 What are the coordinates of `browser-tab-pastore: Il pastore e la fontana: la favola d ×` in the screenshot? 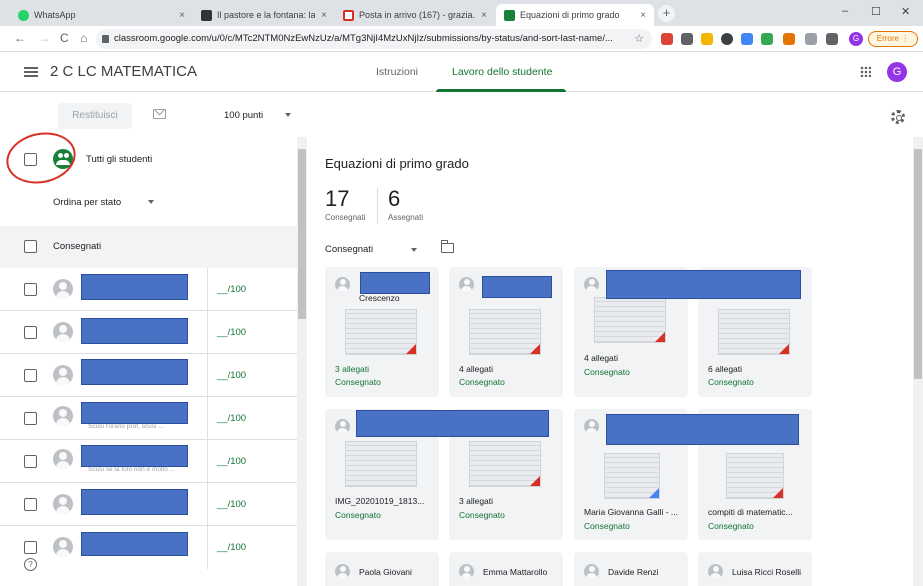 It's located at (264, 15).